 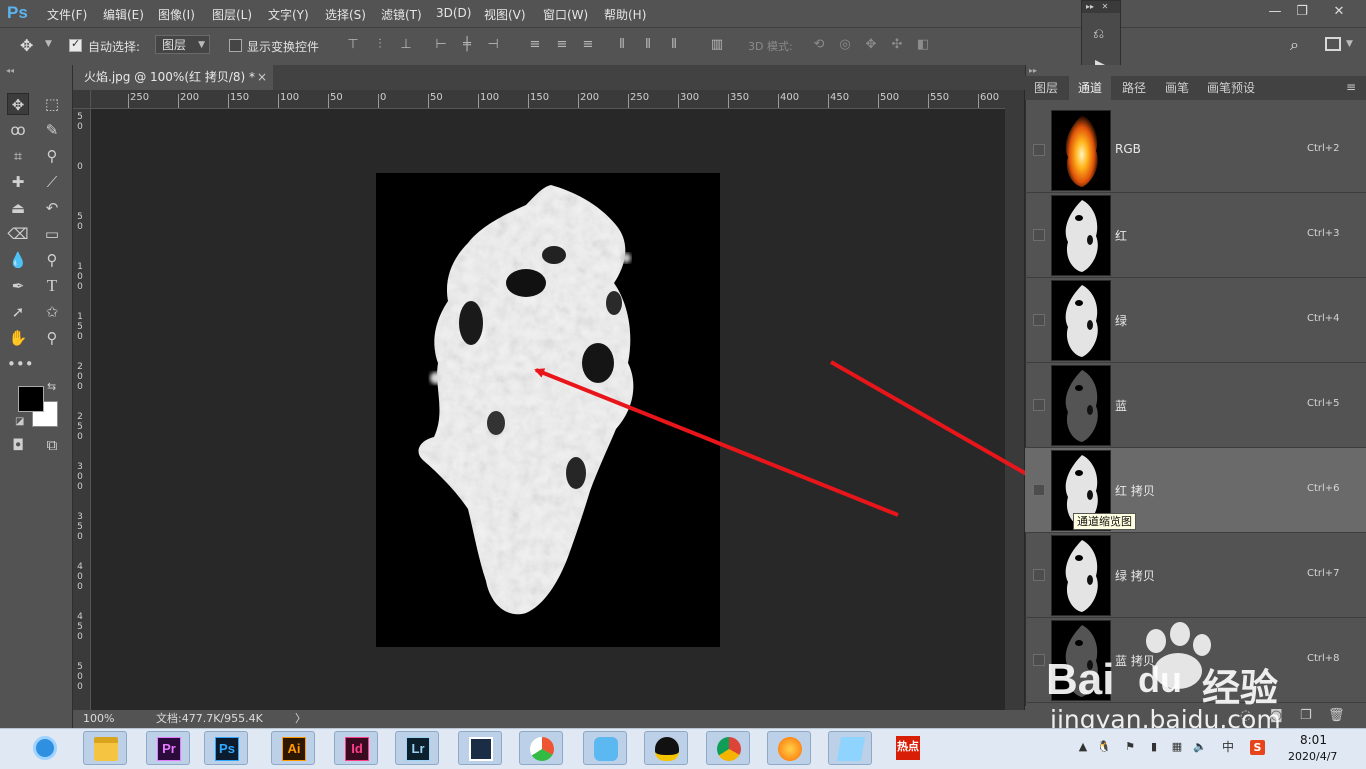 I want to click on channel-name: 红 拷贝, so click(x=1135, y=491).